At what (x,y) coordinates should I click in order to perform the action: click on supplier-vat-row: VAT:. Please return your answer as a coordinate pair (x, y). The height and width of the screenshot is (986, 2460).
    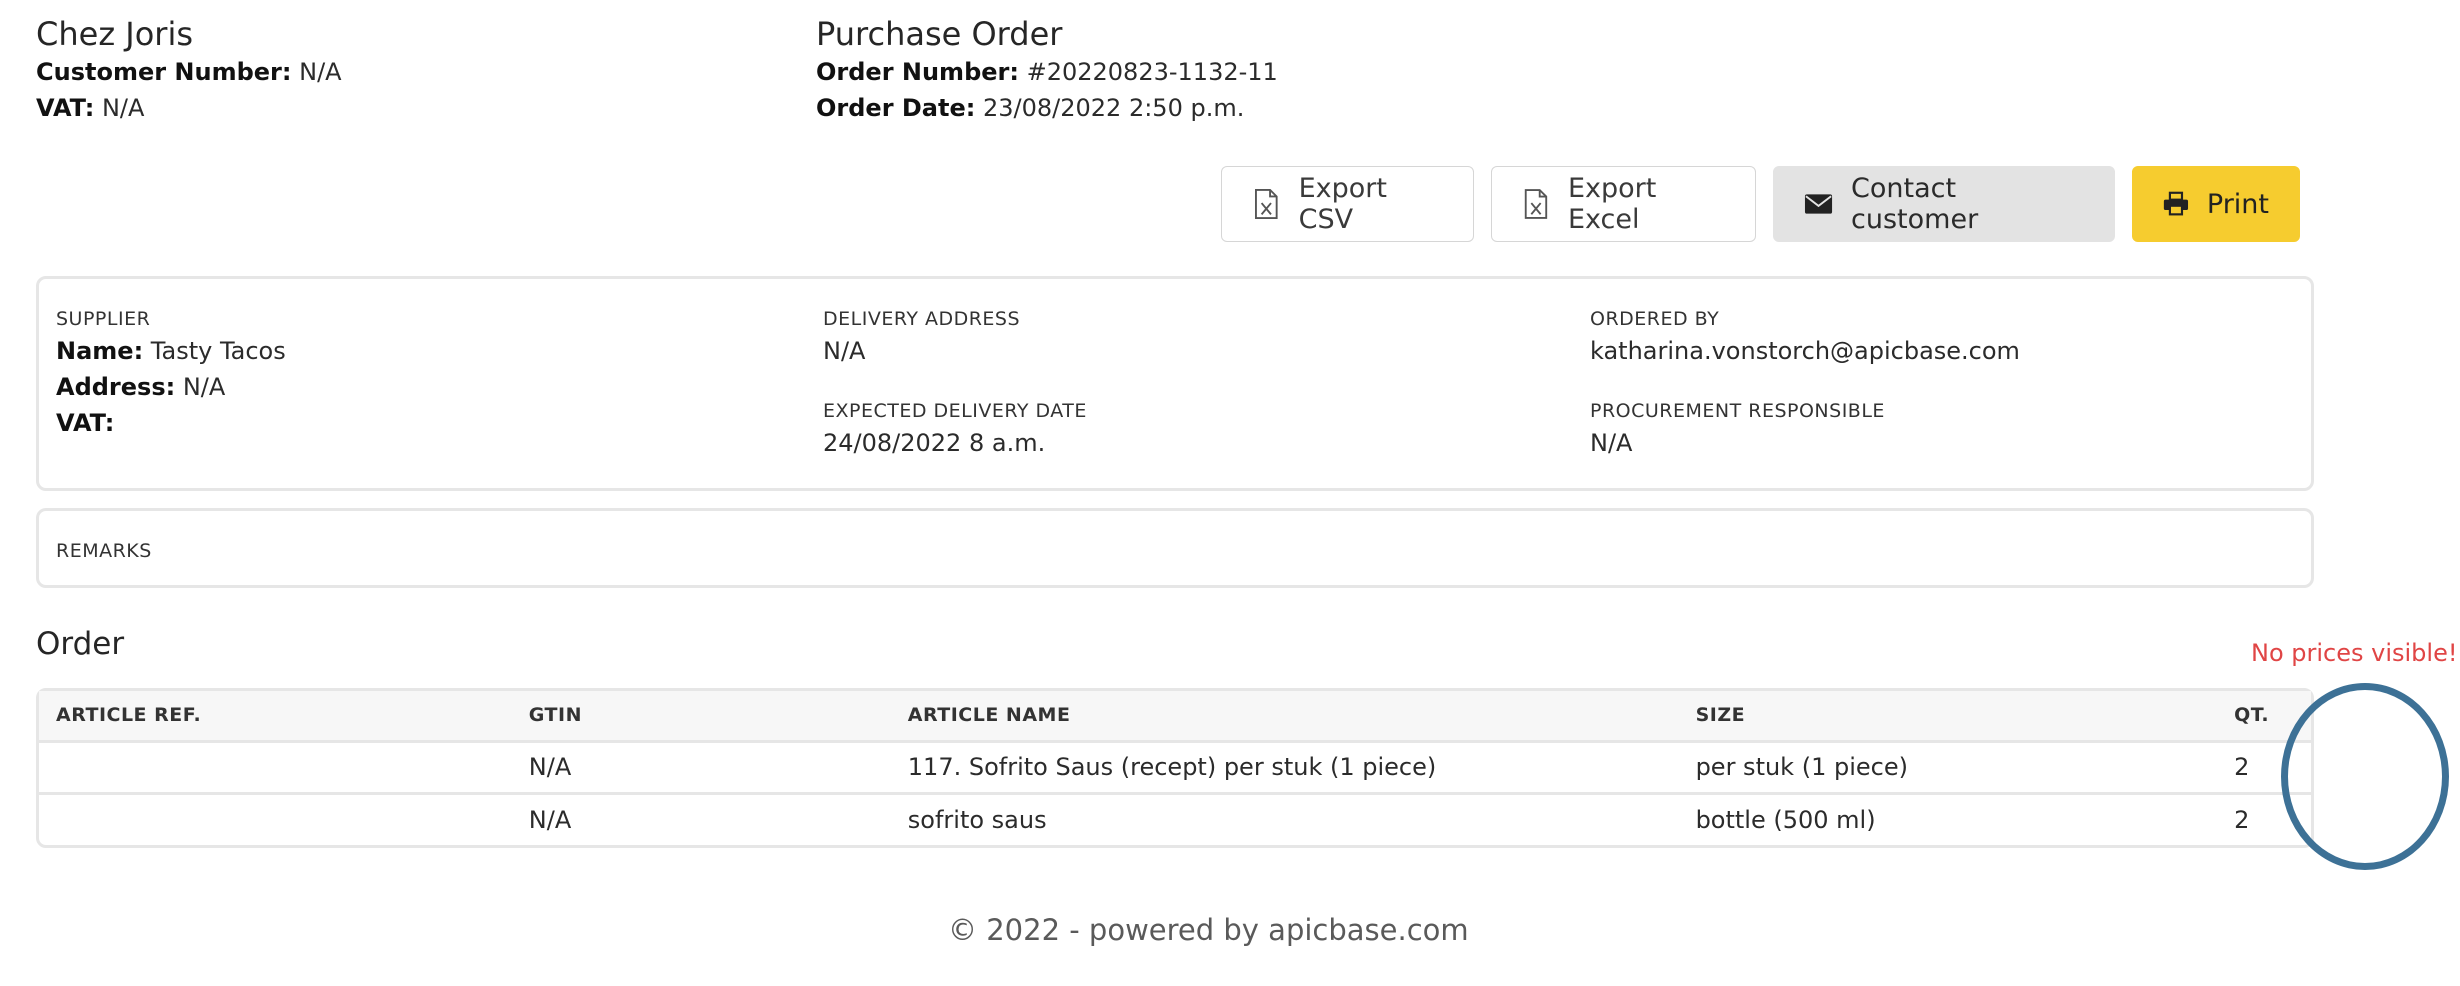
    Looking at the image, I should click on (171, 423).